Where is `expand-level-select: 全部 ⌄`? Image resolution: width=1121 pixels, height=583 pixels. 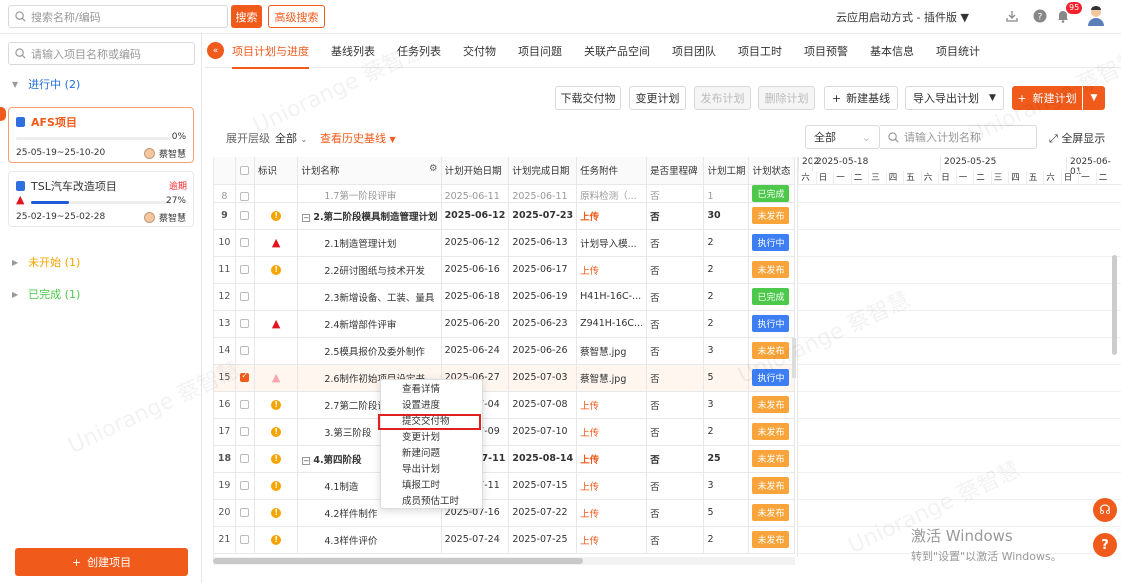
expand-level-select: 全部 ⌄ is located at coordinates (291, 138).